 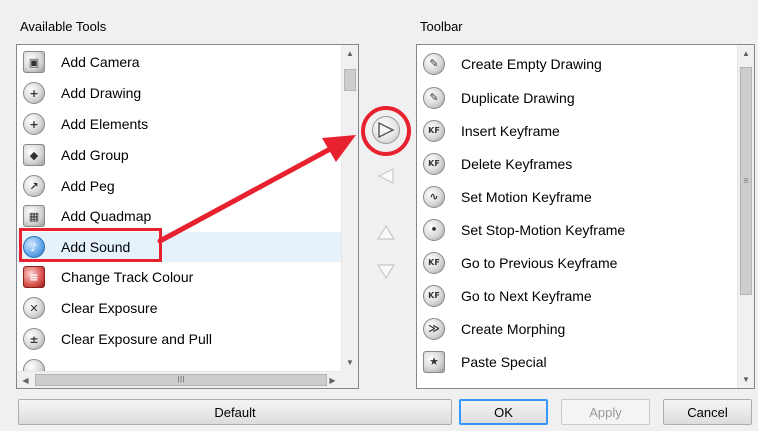 I want to click on grip-icon: ≡, so click(x=746, y=180).